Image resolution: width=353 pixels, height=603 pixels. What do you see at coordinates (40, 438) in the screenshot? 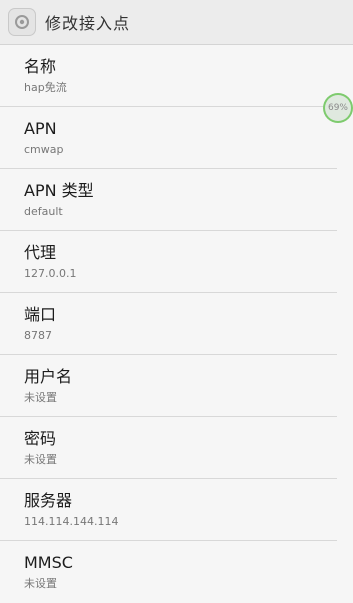
I see `item-title: 密码` at bounding box center [40, 438].